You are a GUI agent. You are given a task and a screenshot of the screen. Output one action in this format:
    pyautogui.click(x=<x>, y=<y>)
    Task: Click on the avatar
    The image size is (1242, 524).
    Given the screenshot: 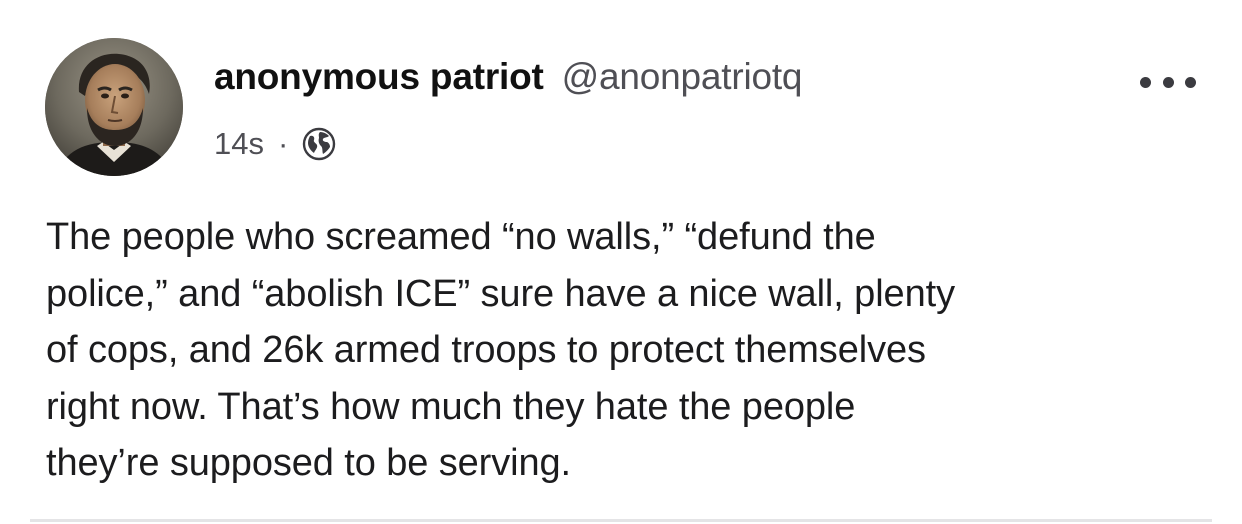 What is the action you would take?
    pyautogui.click(x=114, y=107)
    